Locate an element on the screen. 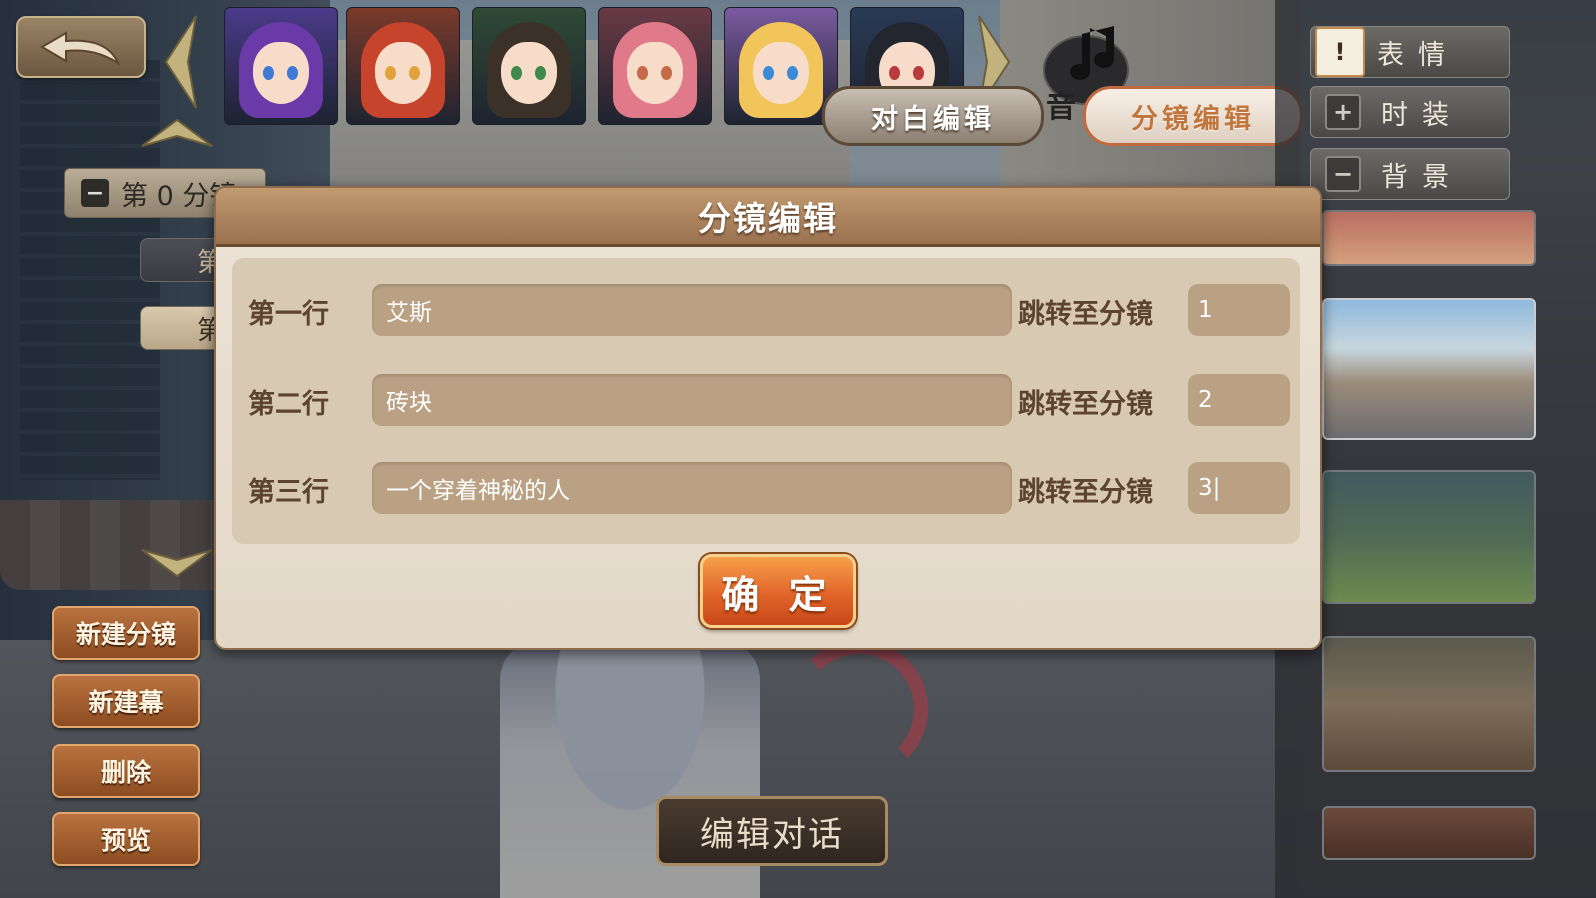 The image size is (1596, 898). tab-dialog-edit: 对白编辑 is located at coordinates (933, 116).